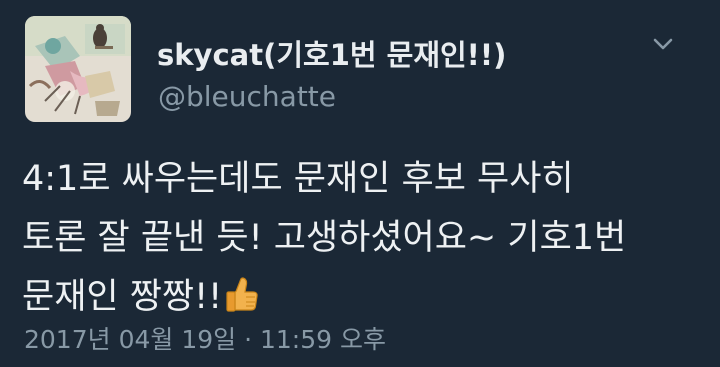  Describe the element at coordinates (122, 297) in the screenshot. I see `tweet-text-line: 문재인 짱짱!!` at that location.